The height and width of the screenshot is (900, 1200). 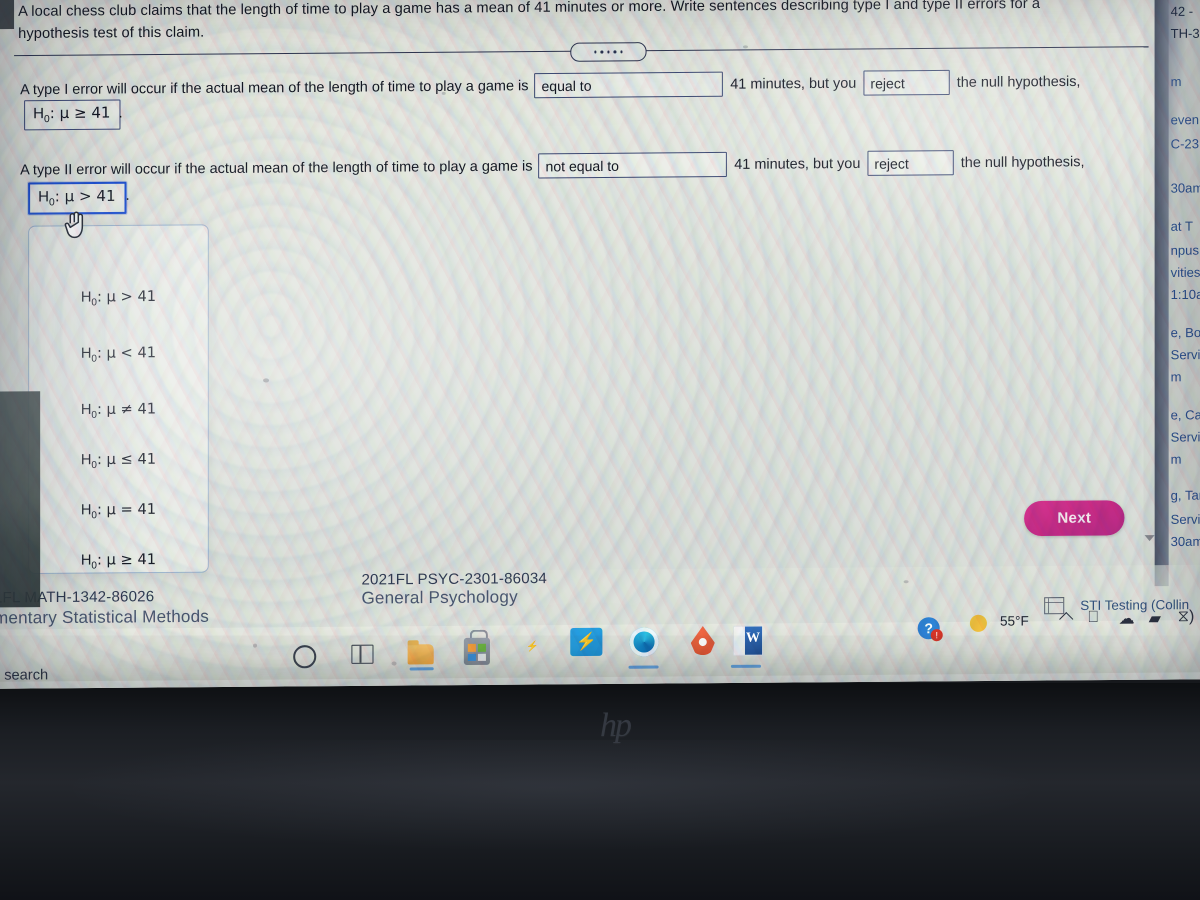 I want to click on type-i-tail-text: the null hypothesis,, so click(x=1018, y=82).